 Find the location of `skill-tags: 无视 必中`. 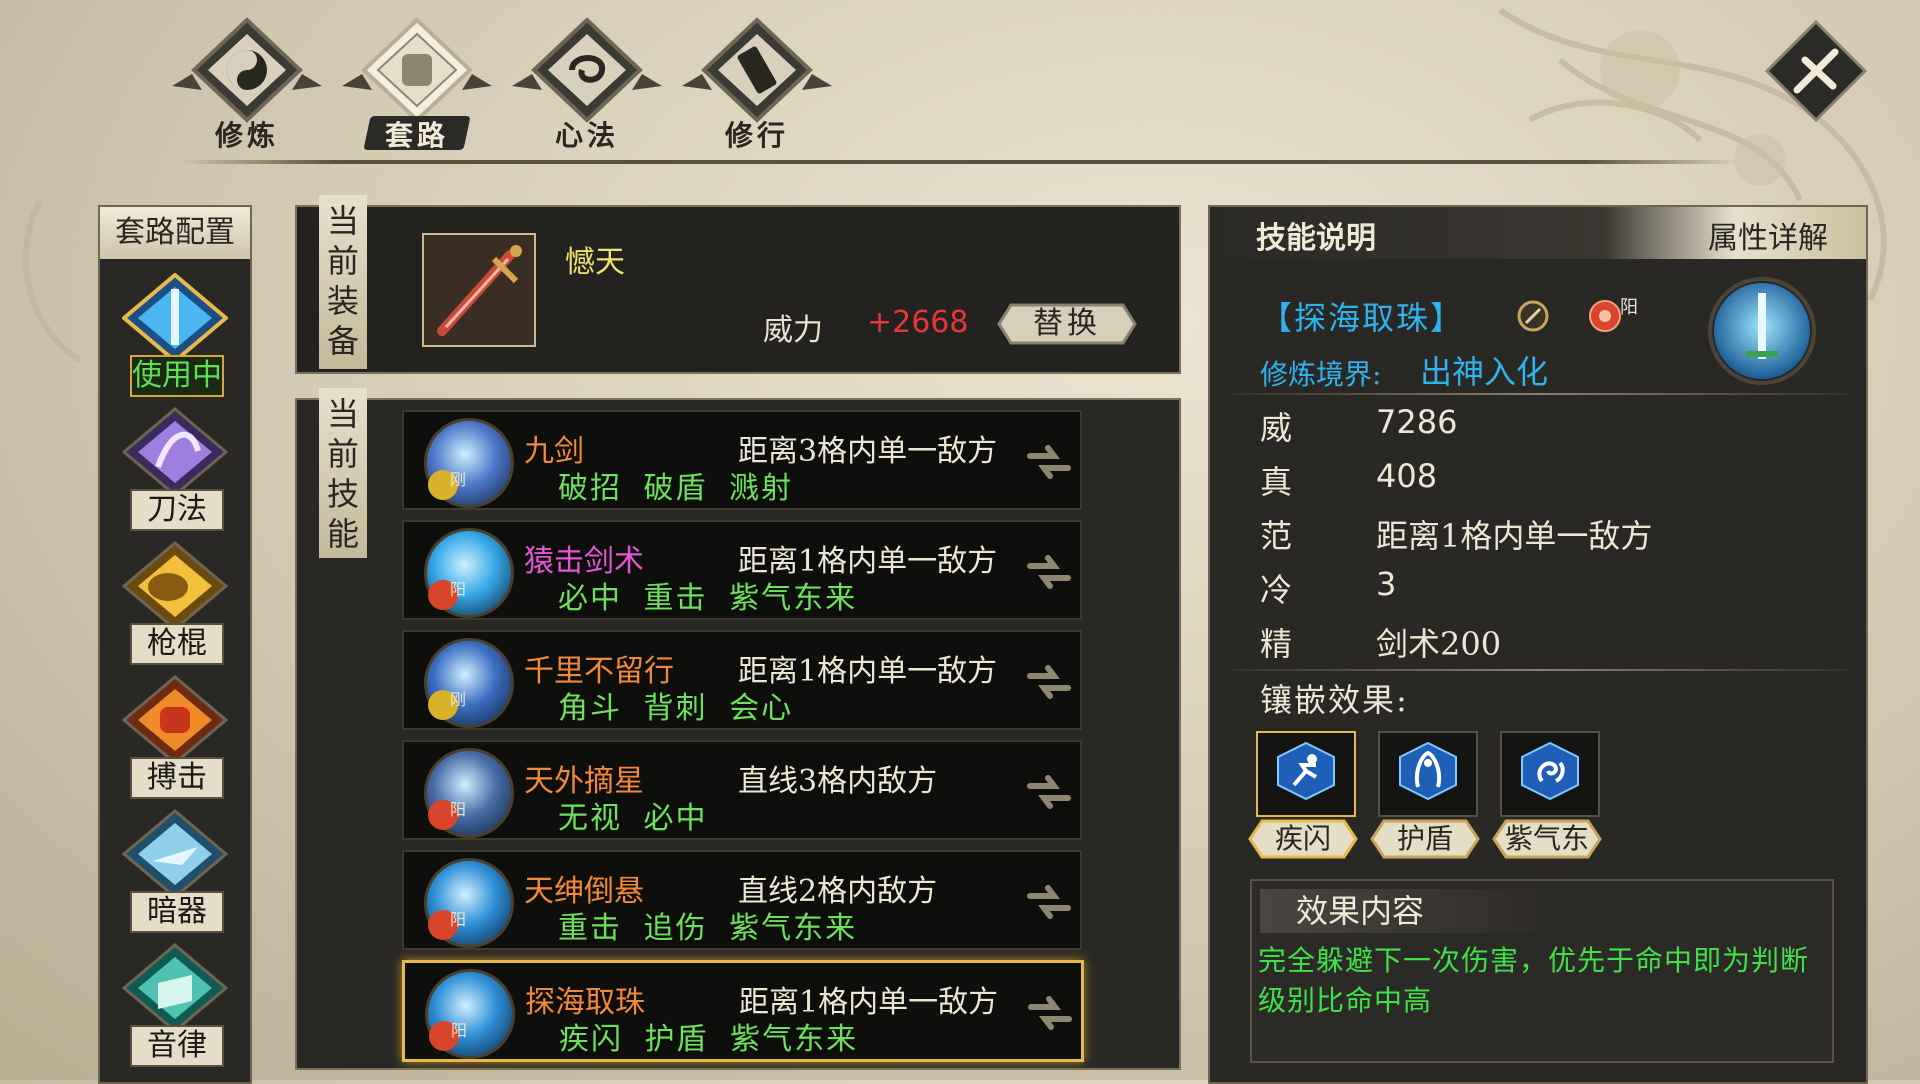

skill-tags: 无视 必中 is located at coordinates (633, 818).